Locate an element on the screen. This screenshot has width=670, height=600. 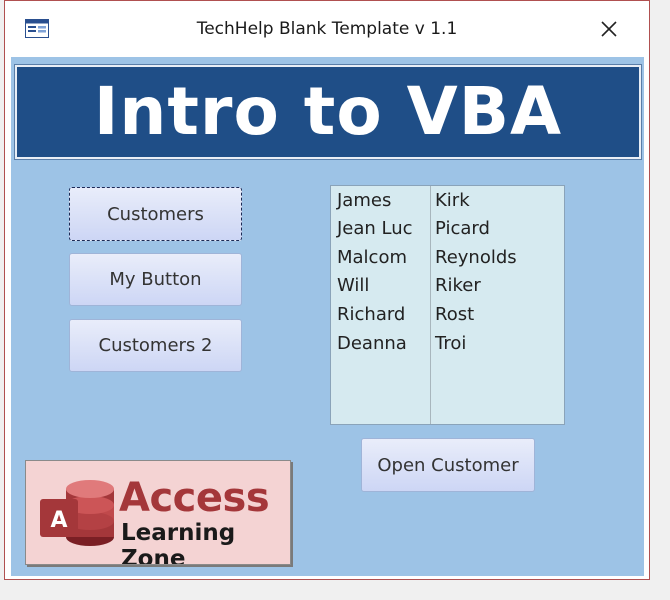
list-item: Deanna Troi is located at coordinates (447, 347).